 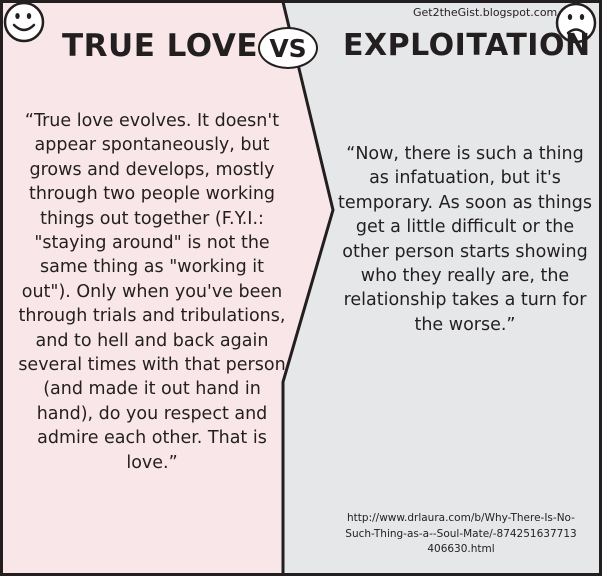 I want to click on happy-face-icon, so click(x=24, y=22).